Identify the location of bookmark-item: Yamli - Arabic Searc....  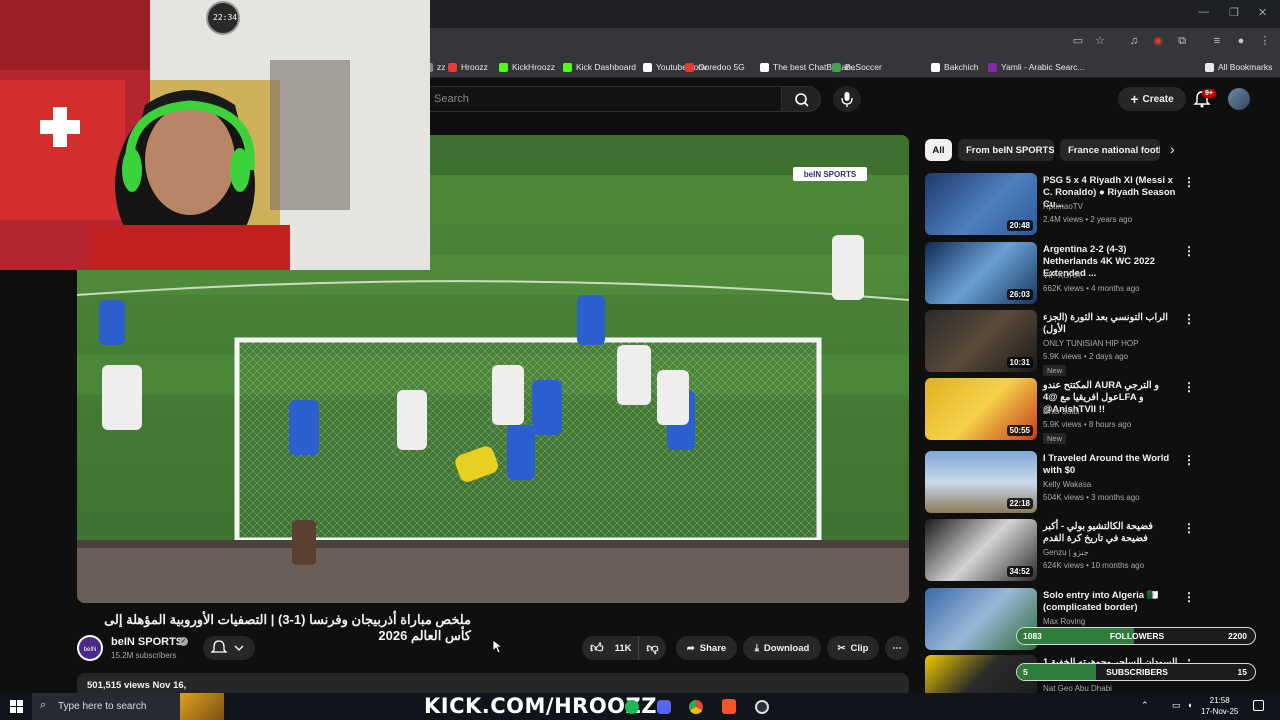
(1036, 67).